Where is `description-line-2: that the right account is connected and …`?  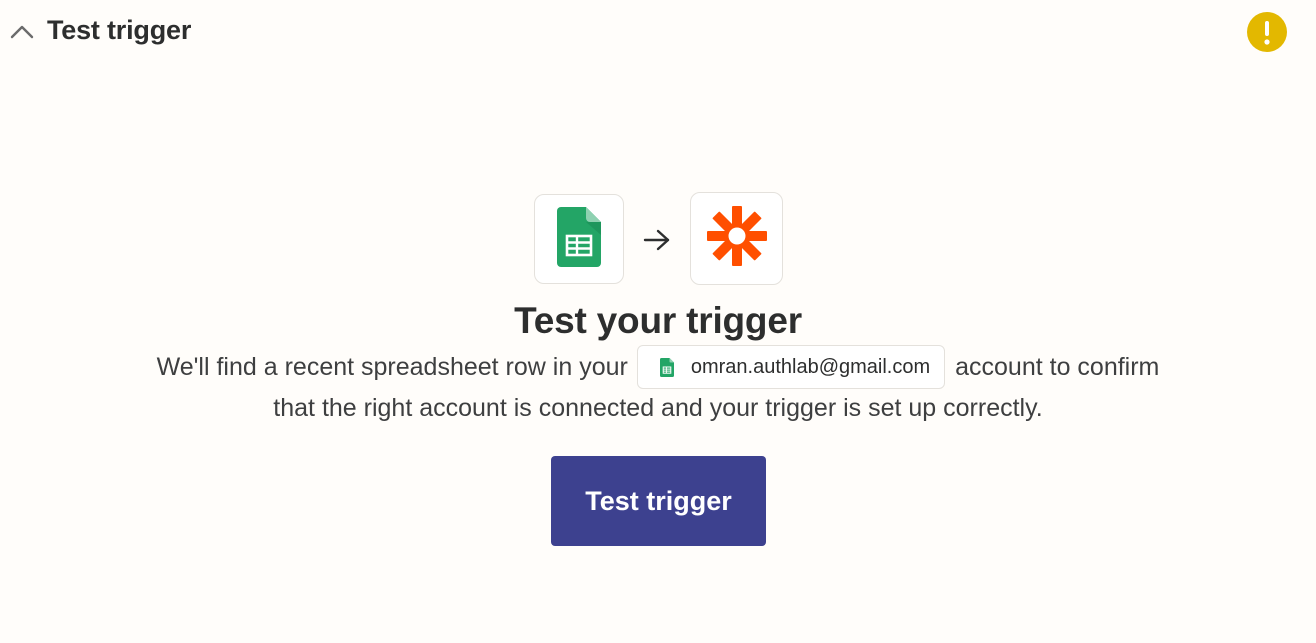
description-line-2: that the right account is connected and … is located at coordinates (658, 408).